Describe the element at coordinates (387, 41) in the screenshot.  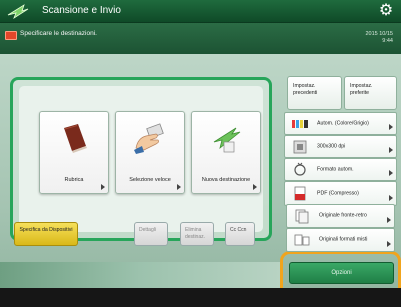
I see `time-text: 9:44` at that location.